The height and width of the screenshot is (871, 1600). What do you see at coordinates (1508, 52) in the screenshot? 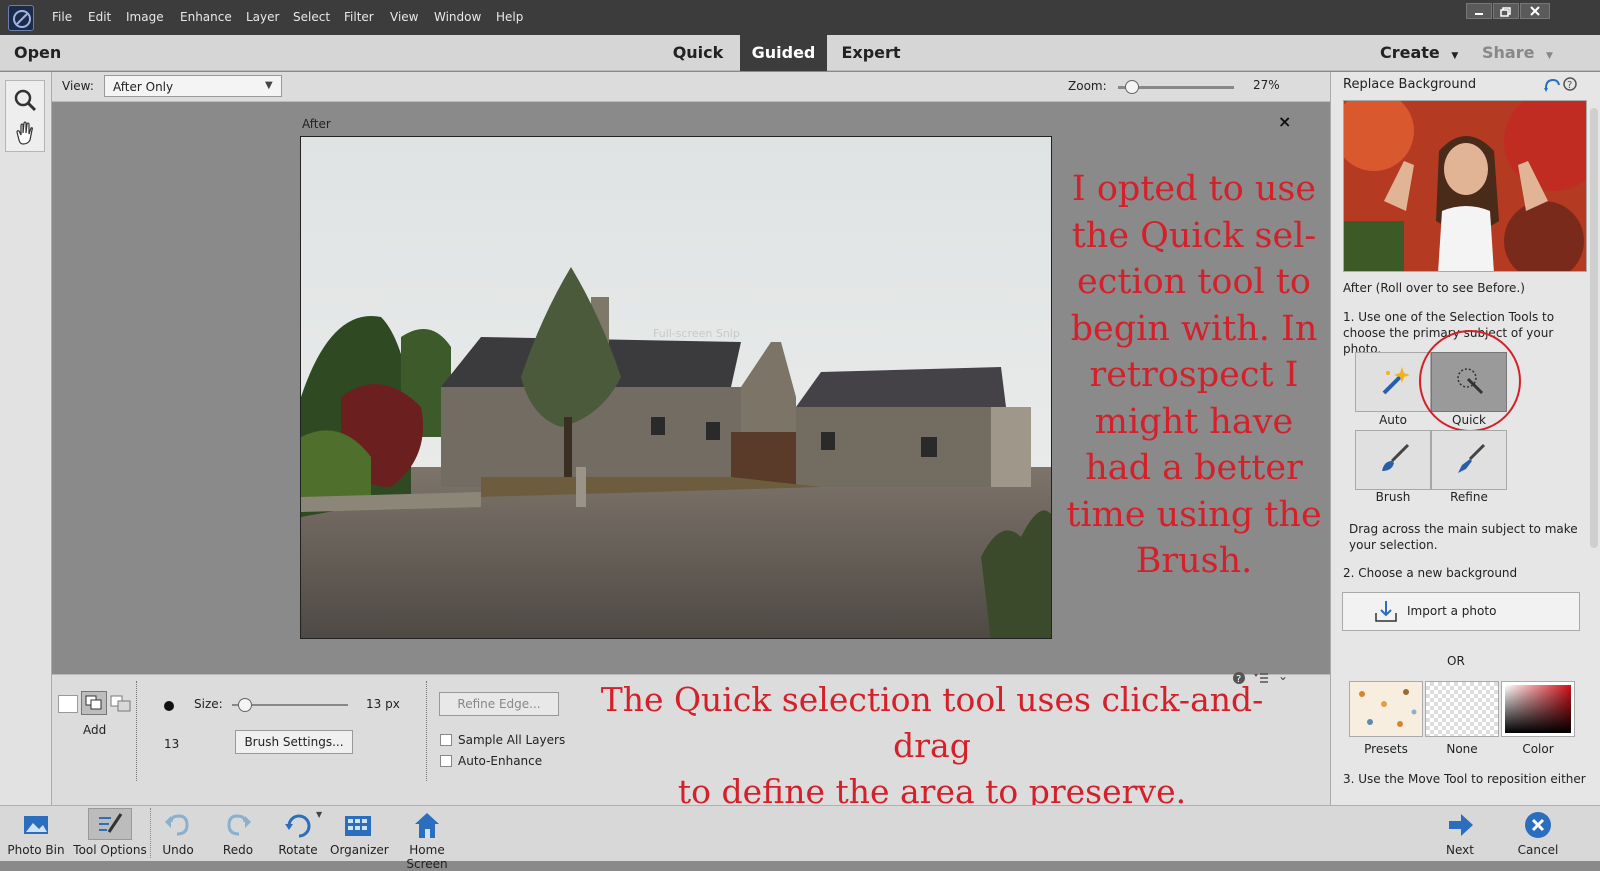
I see `share-label: Share` at bounding box center [1508, 52].